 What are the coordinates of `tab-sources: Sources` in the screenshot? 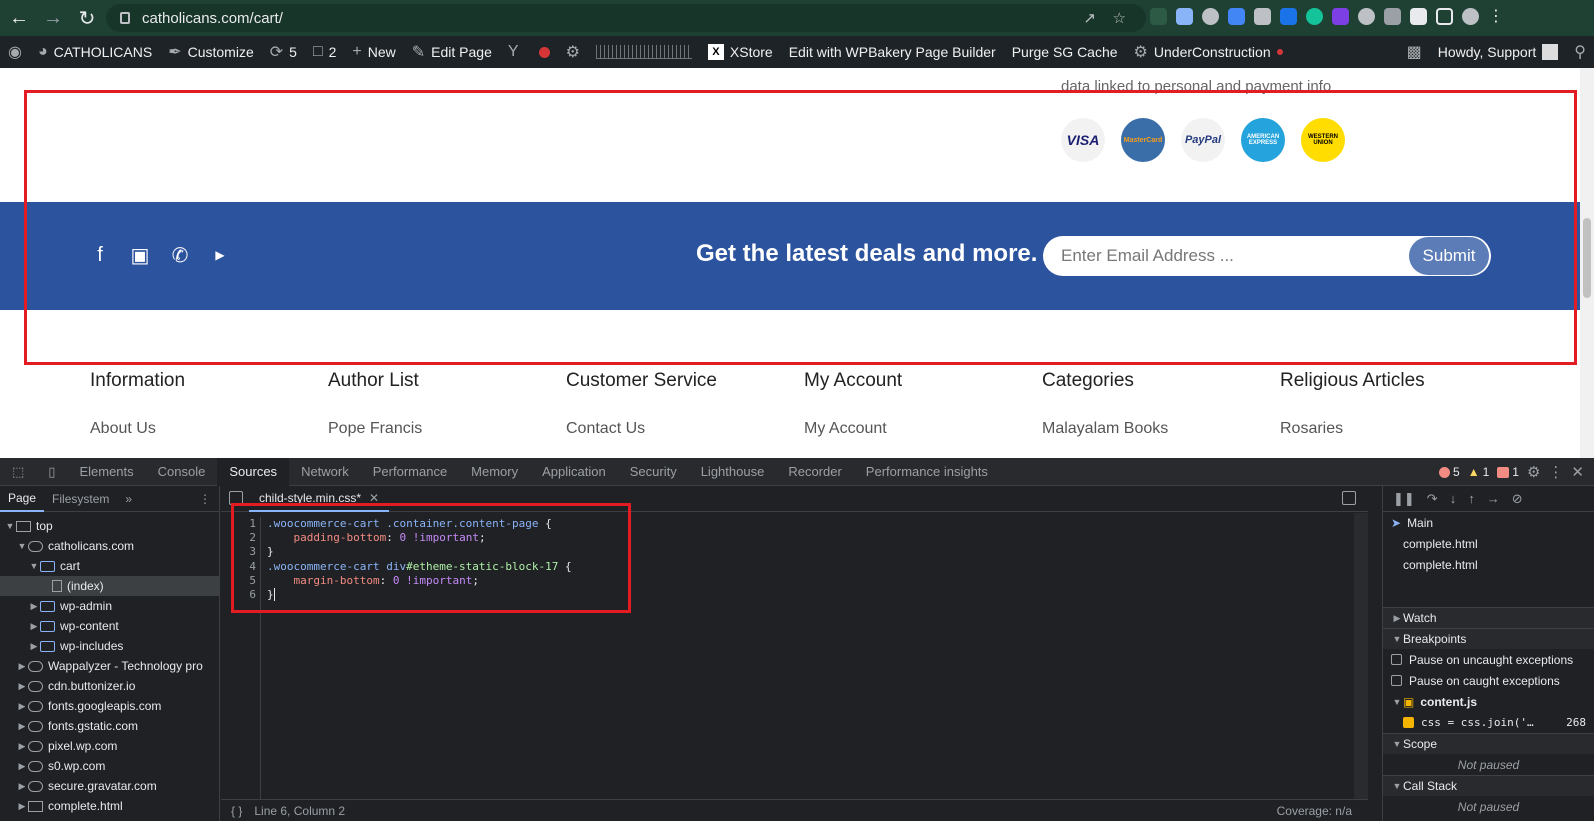 It's located at (253, 471).